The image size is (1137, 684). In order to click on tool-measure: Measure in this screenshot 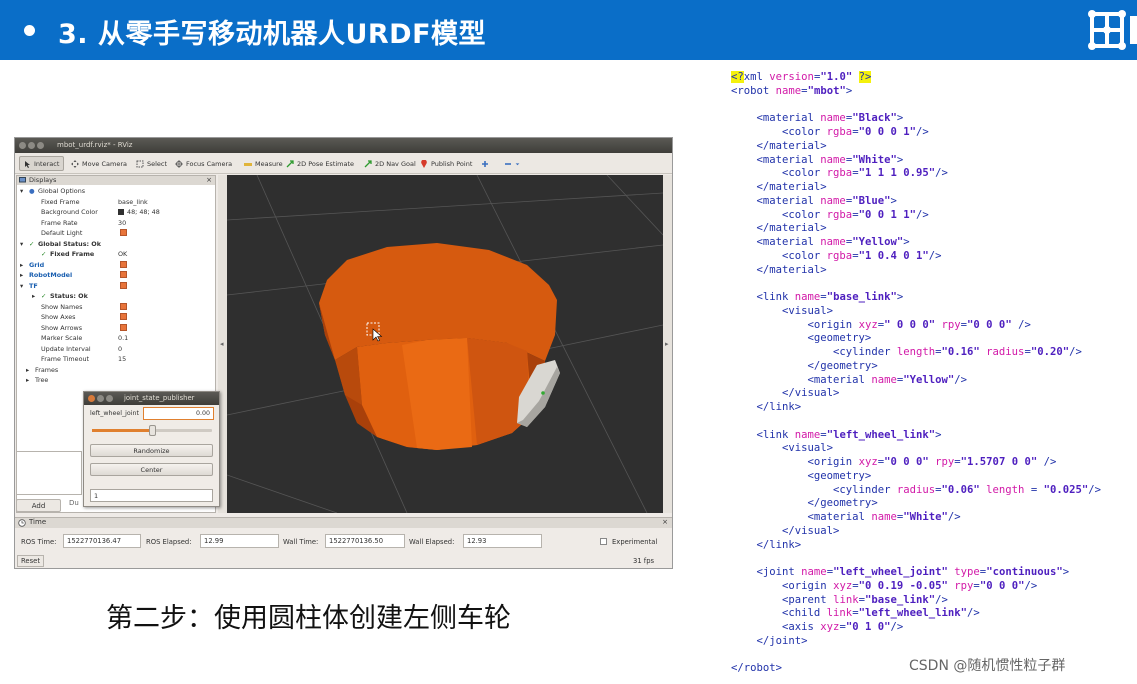, I will do `click(264, 163)`.